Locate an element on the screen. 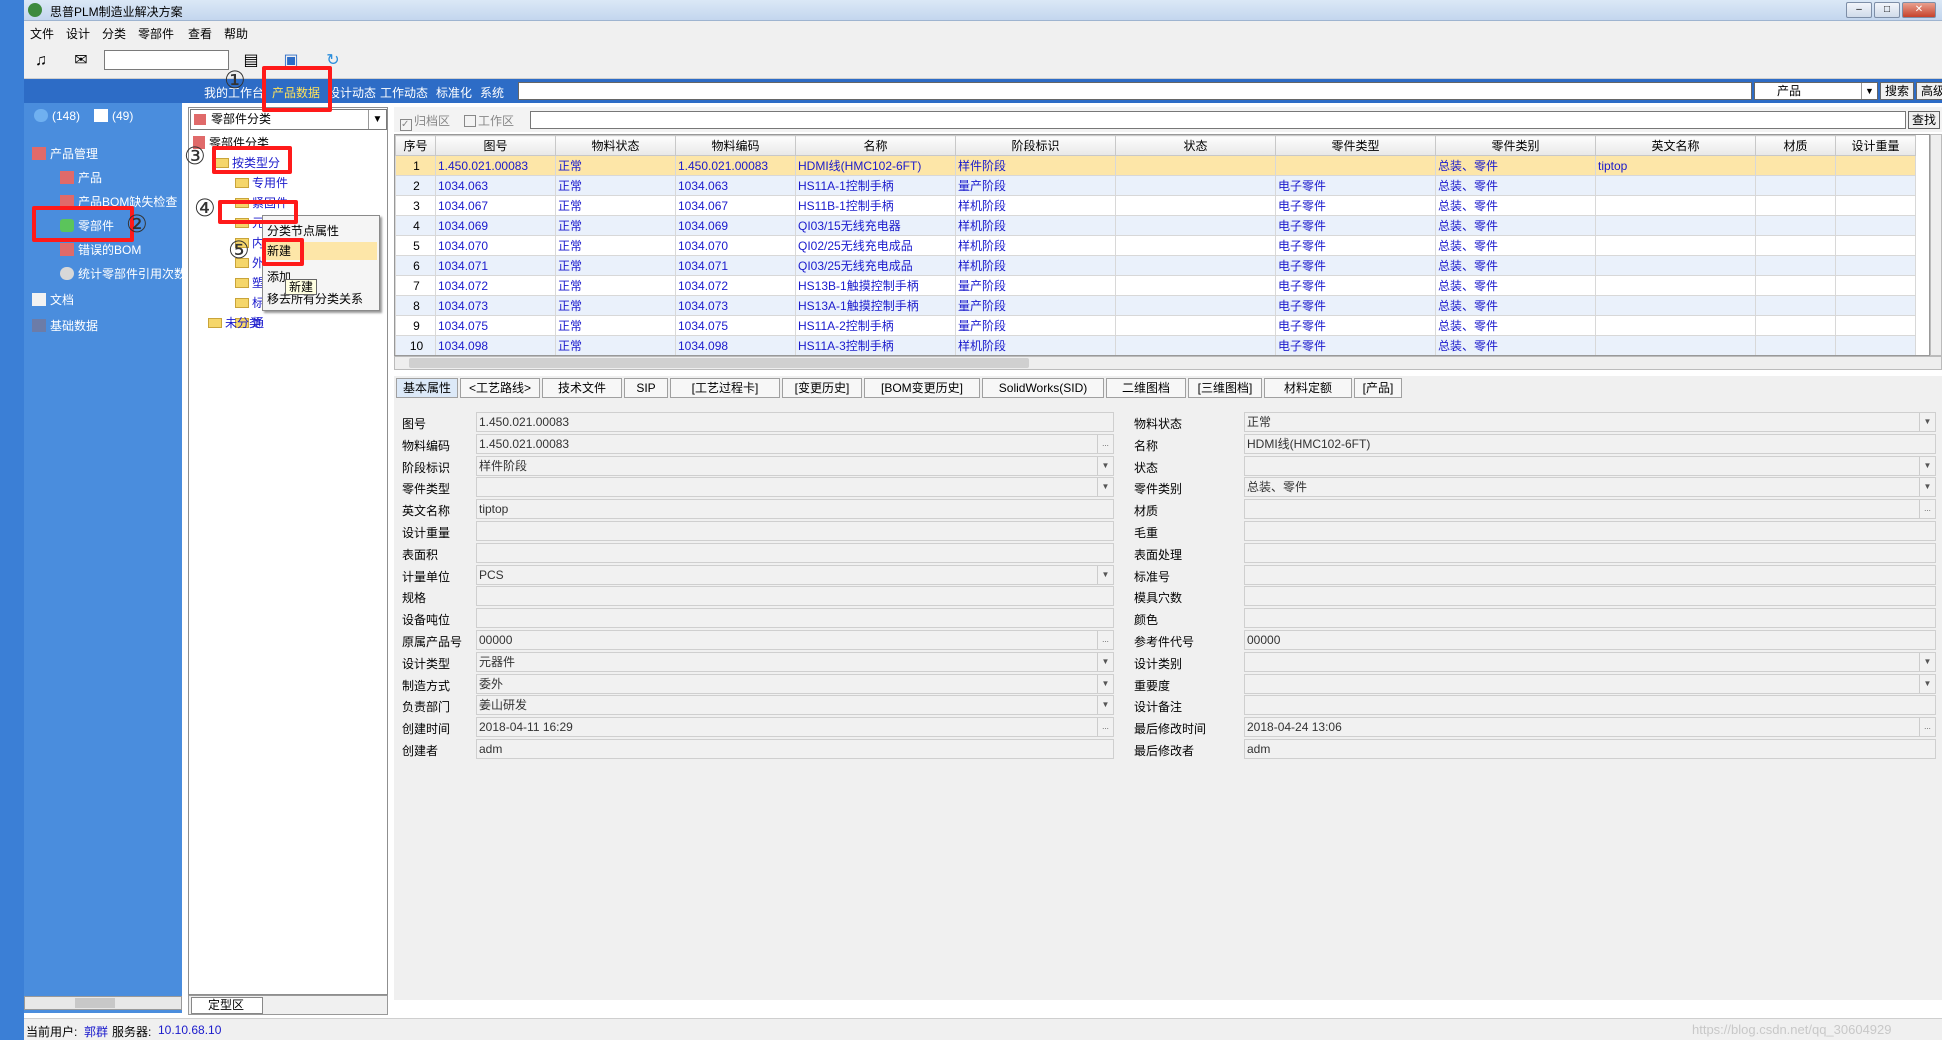  tree-type-combo: 零部件分类 ▼ is located at coordinates (288, 119).